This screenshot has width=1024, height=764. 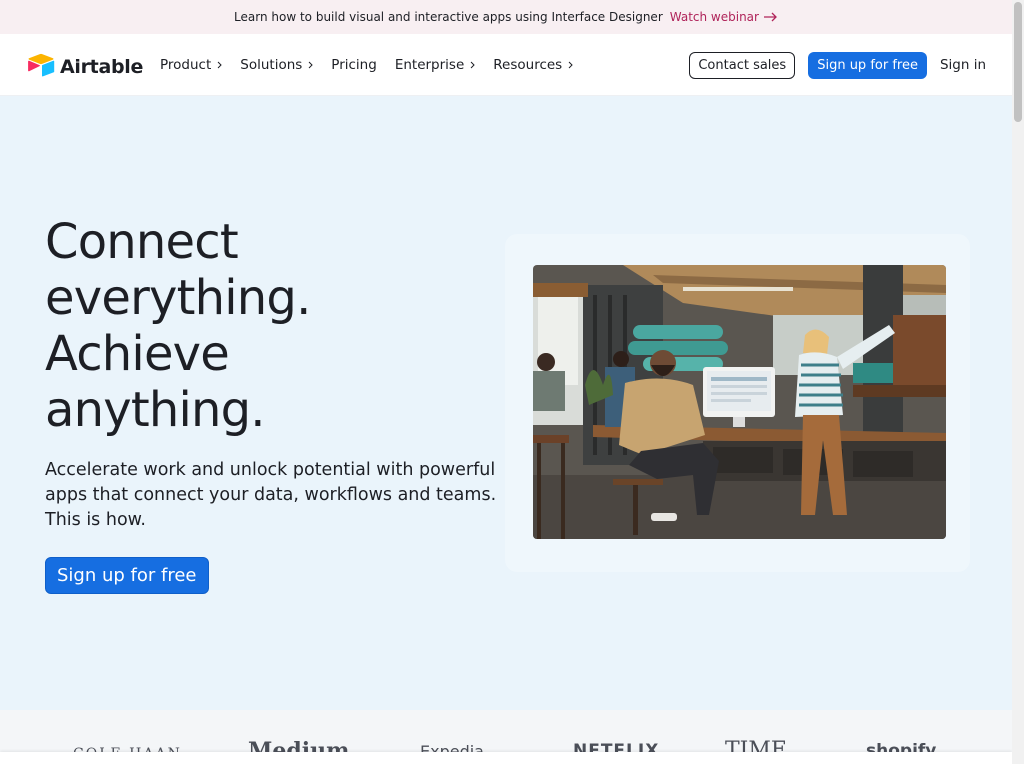 What do you see at coordinates (770, 17) in the screenshot?
I see `arrow-right-icon` at bounding box center [770, 17].